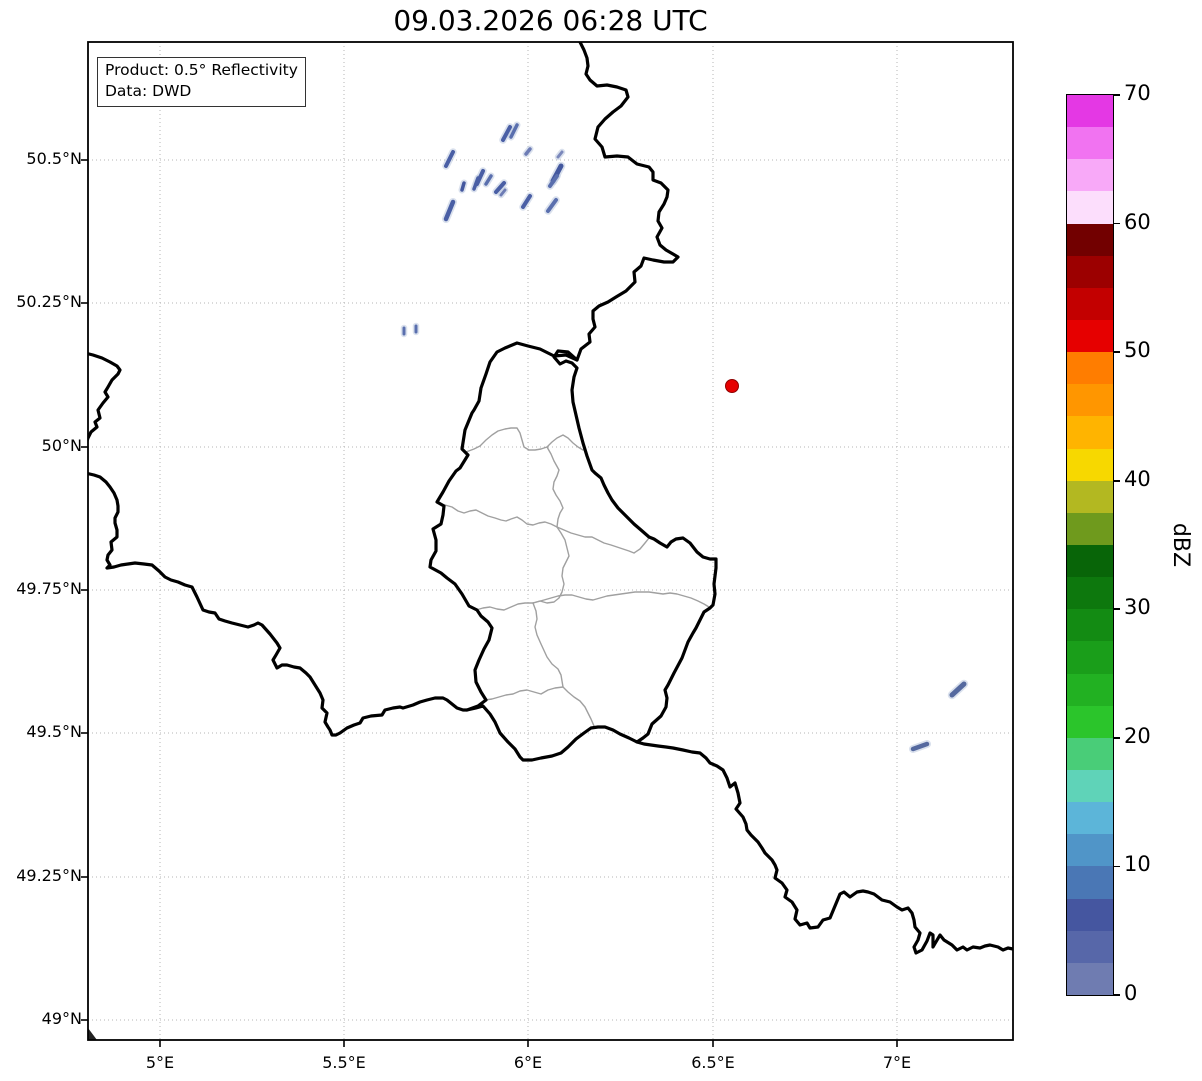  What do you see at coordinates (61, 445) in the screenshot?
I see `y-tick-label: 50°N` at bounding box center [61, 445].